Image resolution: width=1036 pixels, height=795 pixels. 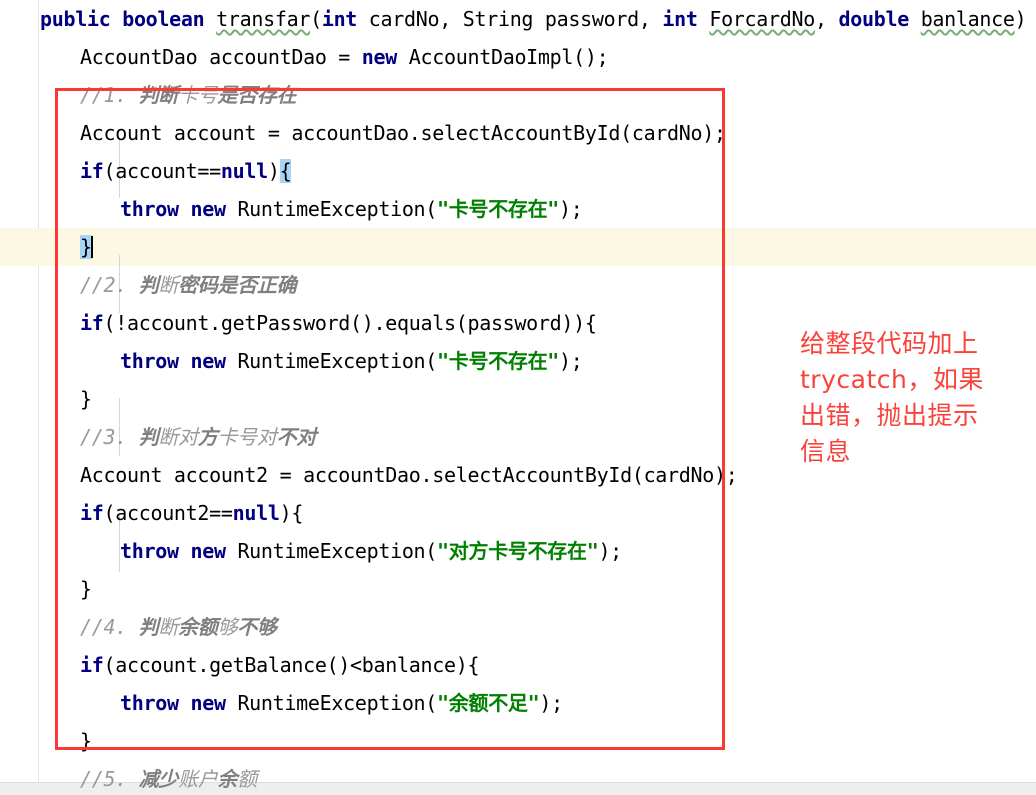 What do you see at coordinates (198, 95) in the screenshot?
I see `code-token: 卡号` at bounding box center [198, 95].